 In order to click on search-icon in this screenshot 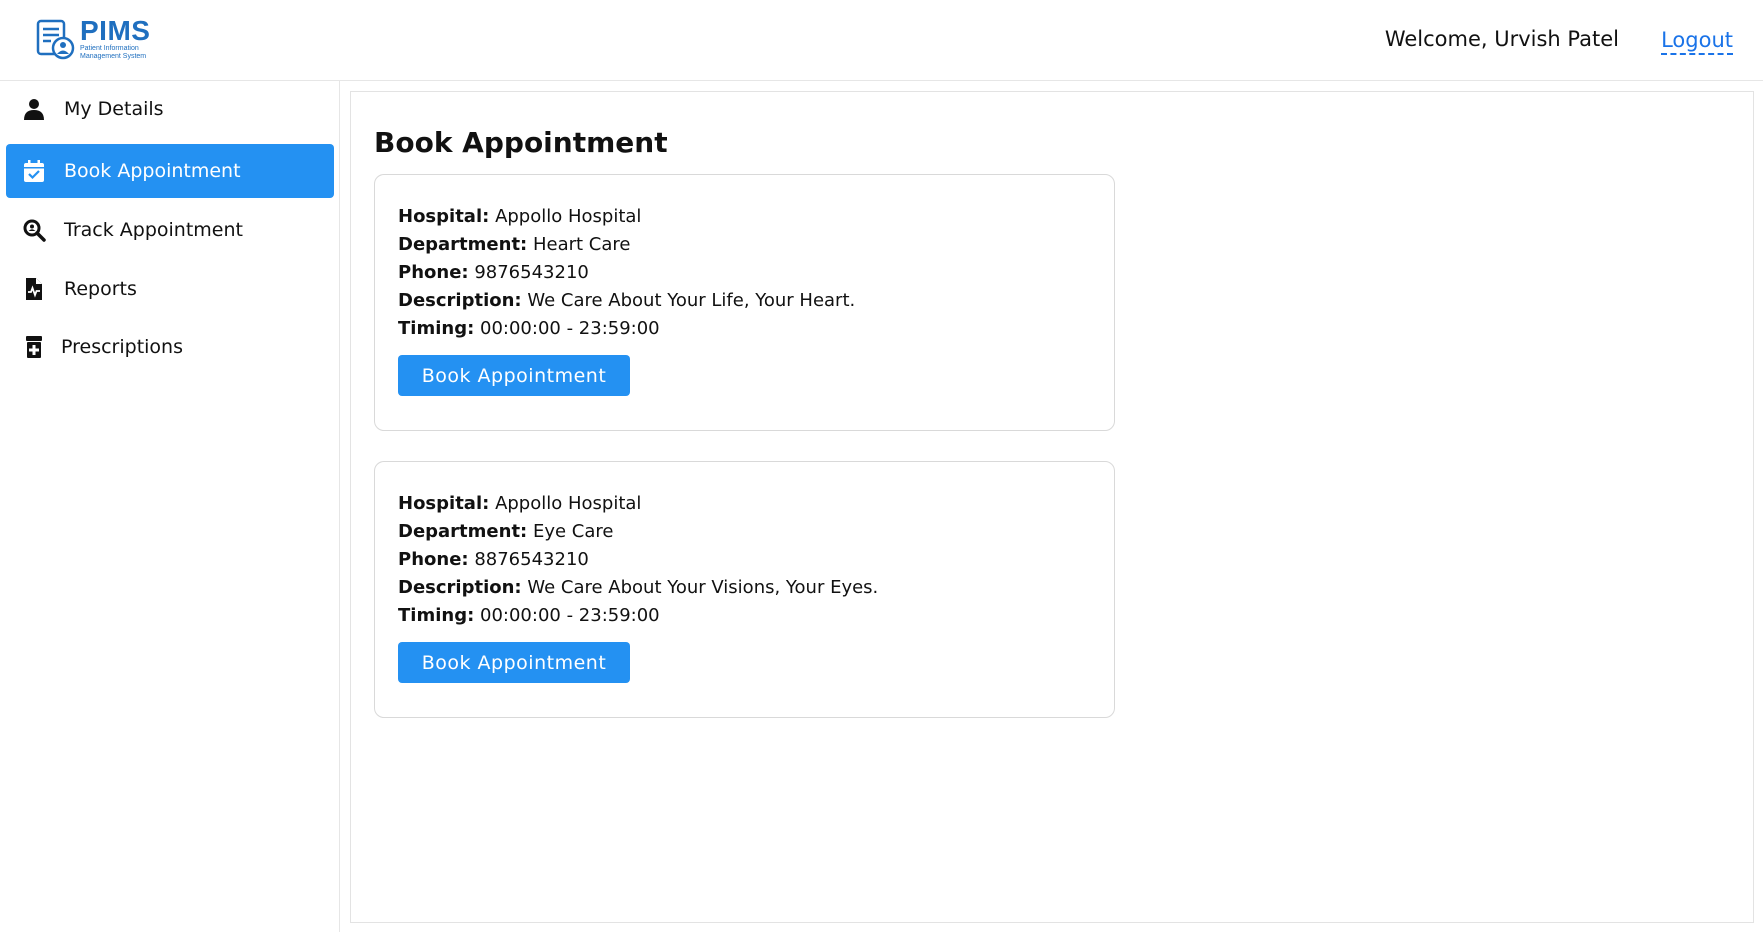, I will do `click(34, 230)`.